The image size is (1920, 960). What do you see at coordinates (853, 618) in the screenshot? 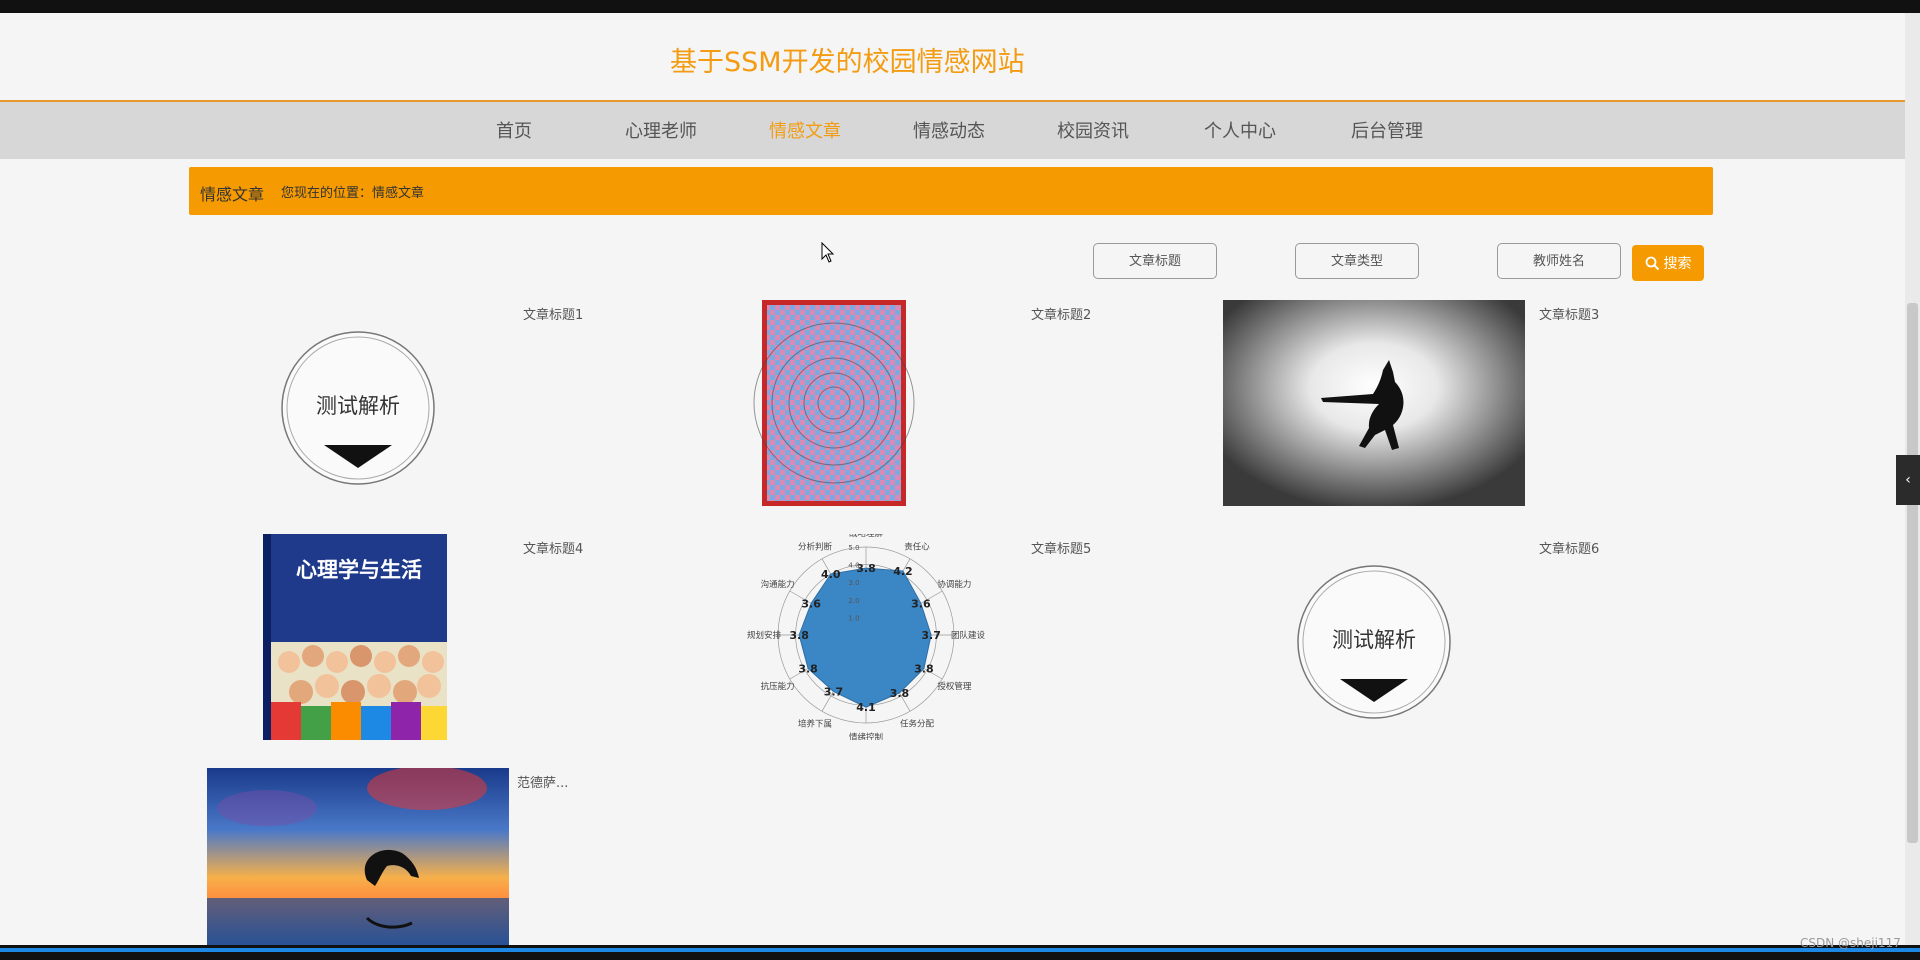
I see `radar-scale-label: 1.0` at bounding box center [853, 618].